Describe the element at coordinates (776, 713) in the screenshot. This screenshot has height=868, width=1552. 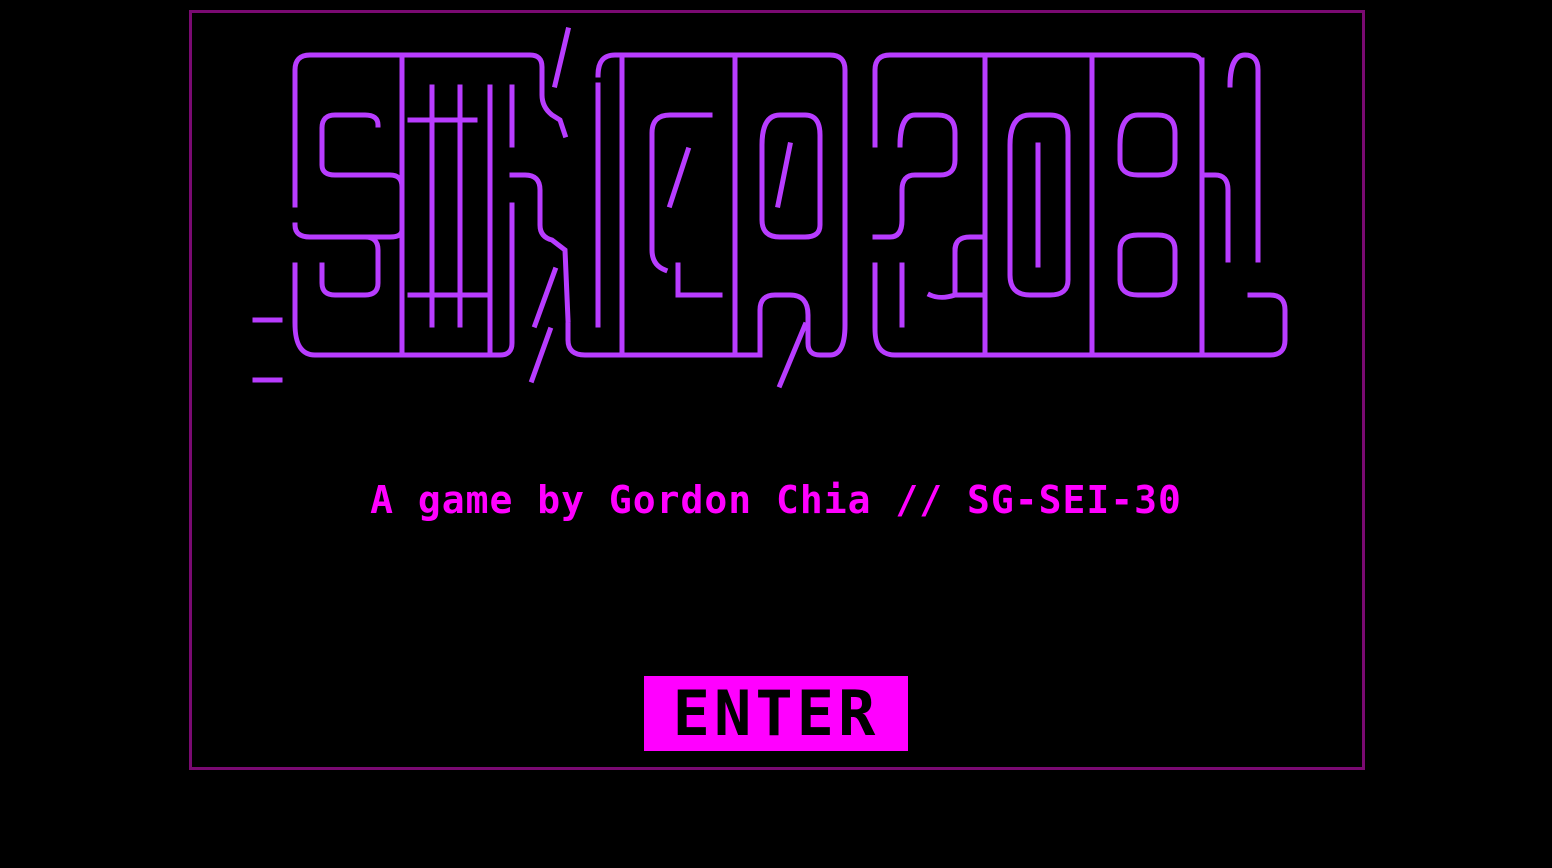
I see `enter-button: ENTER` at that location.